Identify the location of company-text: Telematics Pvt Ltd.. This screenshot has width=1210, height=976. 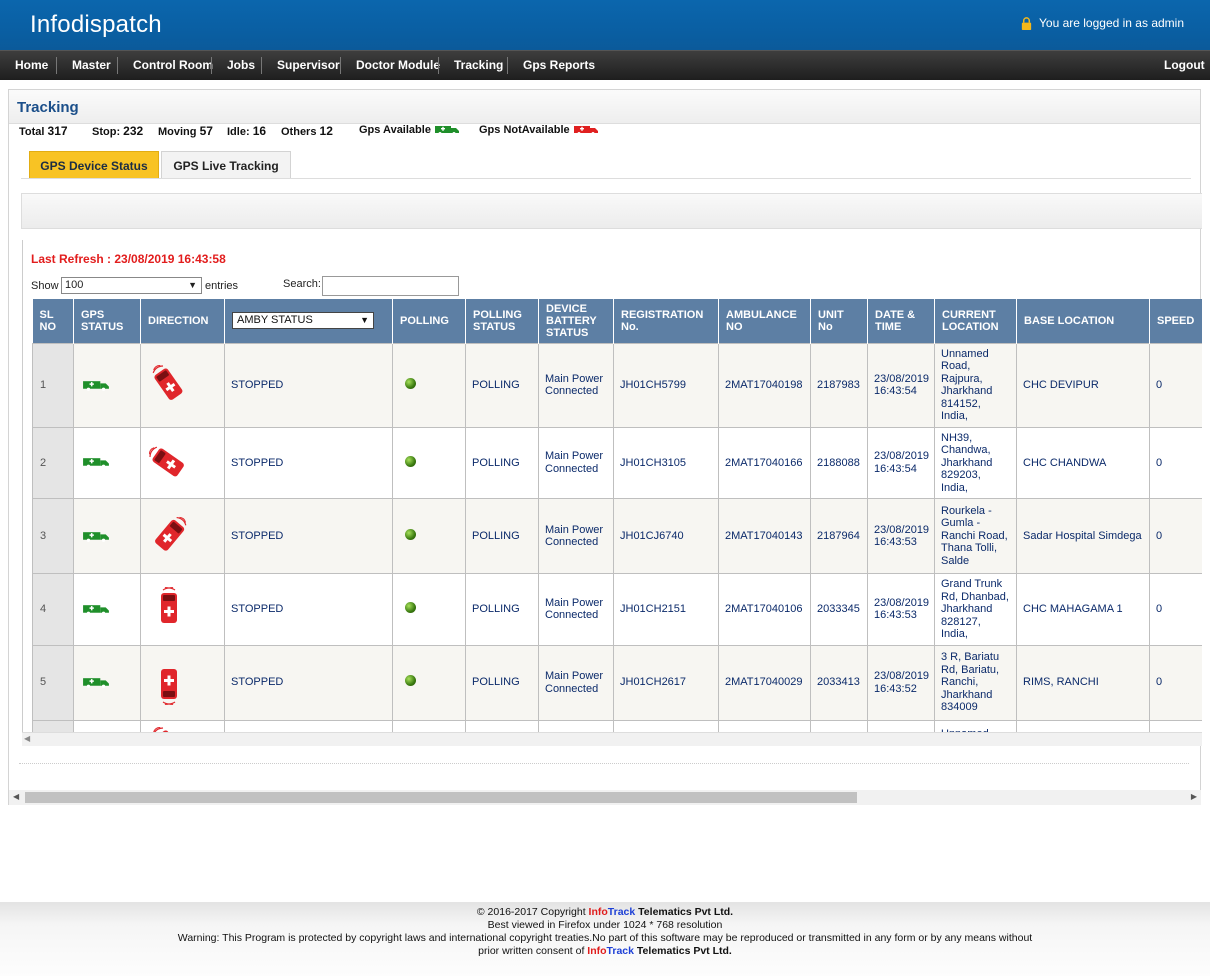
(686, 912).